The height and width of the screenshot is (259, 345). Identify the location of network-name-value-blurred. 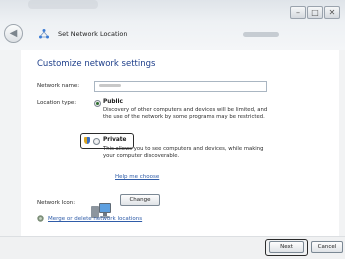
(110, 85).